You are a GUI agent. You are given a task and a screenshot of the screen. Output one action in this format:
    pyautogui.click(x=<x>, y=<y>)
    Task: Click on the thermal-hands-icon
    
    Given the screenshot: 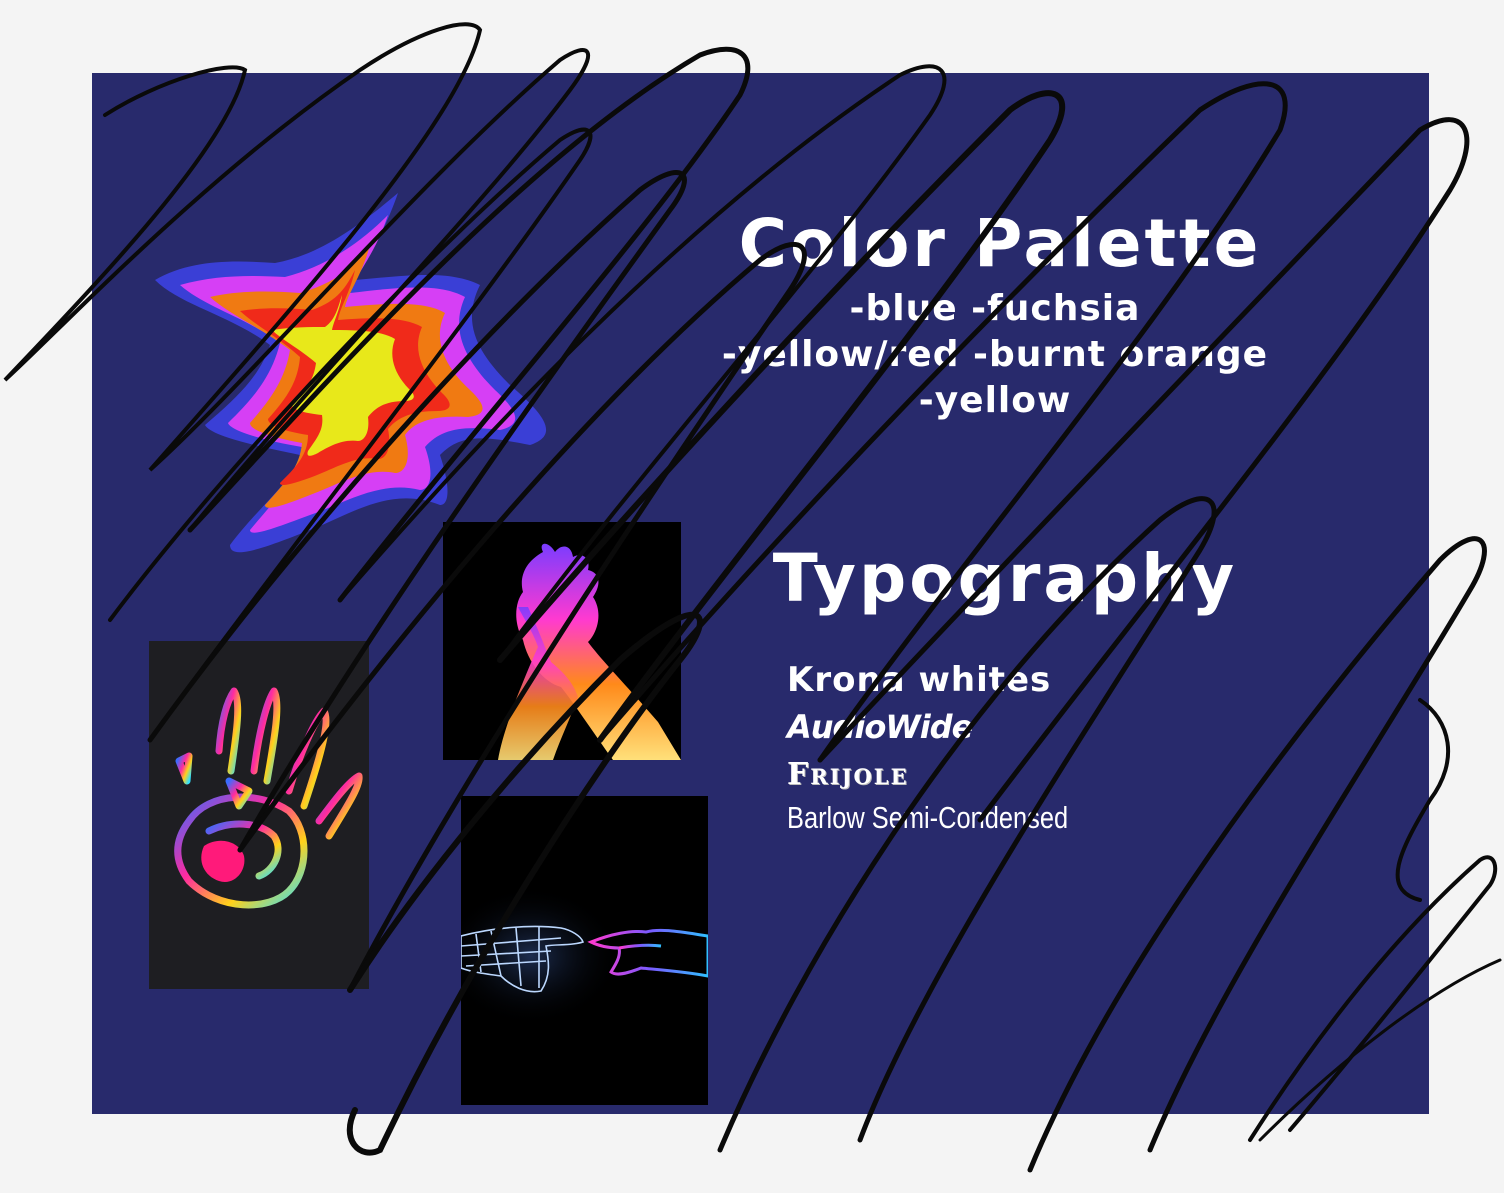 What is the action you would take?
    pyautogui.click(x=562, y=641)
    